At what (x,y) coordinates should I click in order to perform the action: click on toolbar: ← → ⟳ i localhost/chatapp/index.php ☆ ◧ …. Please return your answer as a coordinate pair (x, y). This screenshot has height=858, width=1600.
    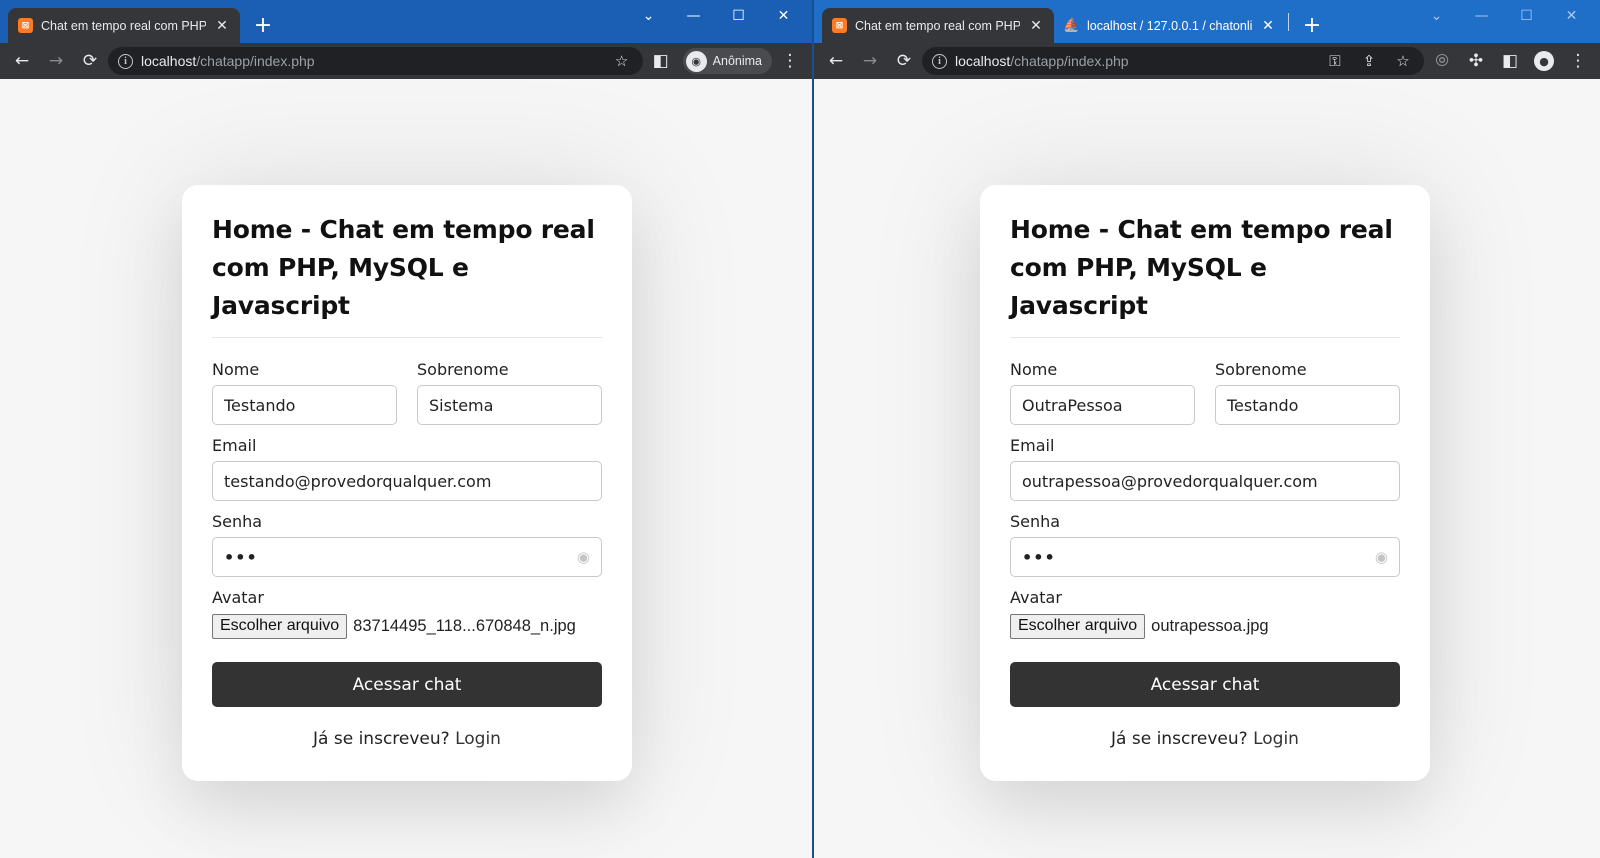
    Looking at the image, I should click on (406, 61).